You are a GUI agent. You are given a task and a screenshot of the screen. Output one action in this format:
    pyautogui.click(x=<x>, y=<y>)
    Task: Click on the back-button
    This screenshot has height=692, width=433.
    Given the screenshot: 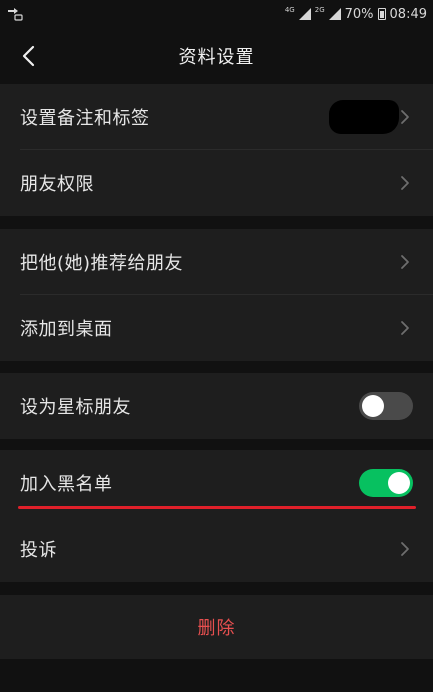 What is the action you would take?
    pyautogui.click(x=28, y=56)
    